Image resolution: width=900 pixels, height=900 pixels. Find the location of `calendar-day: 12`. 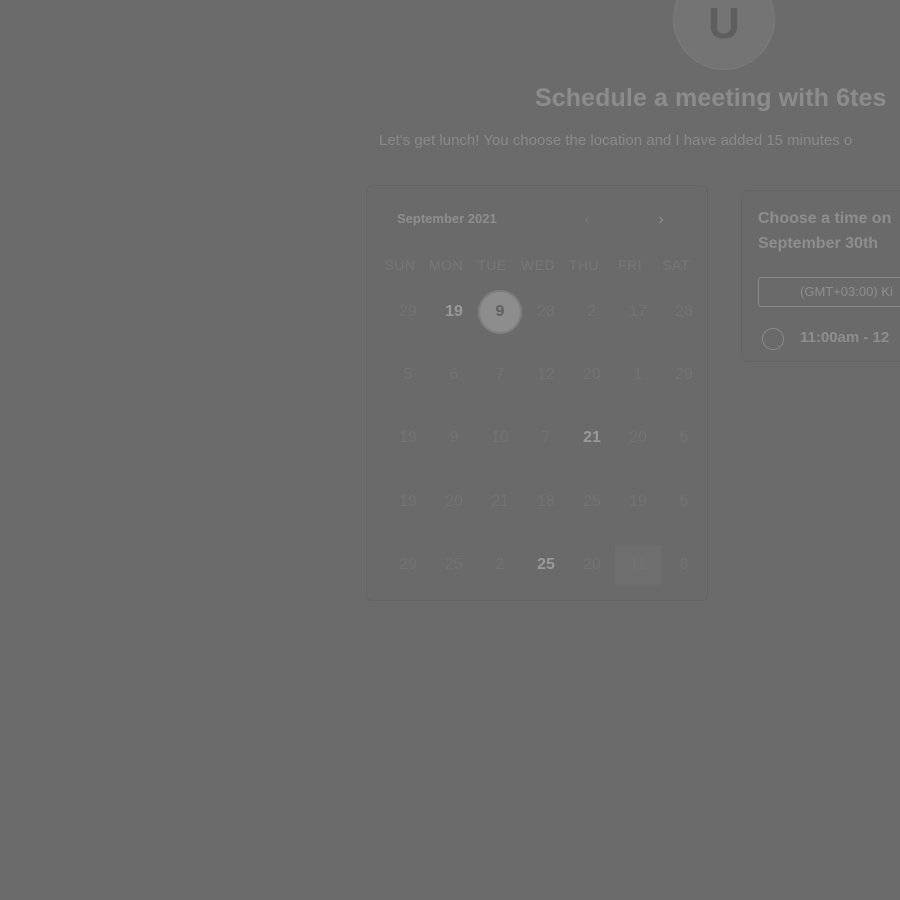

calendar-day: 12 is located at coordinates (546, 374).